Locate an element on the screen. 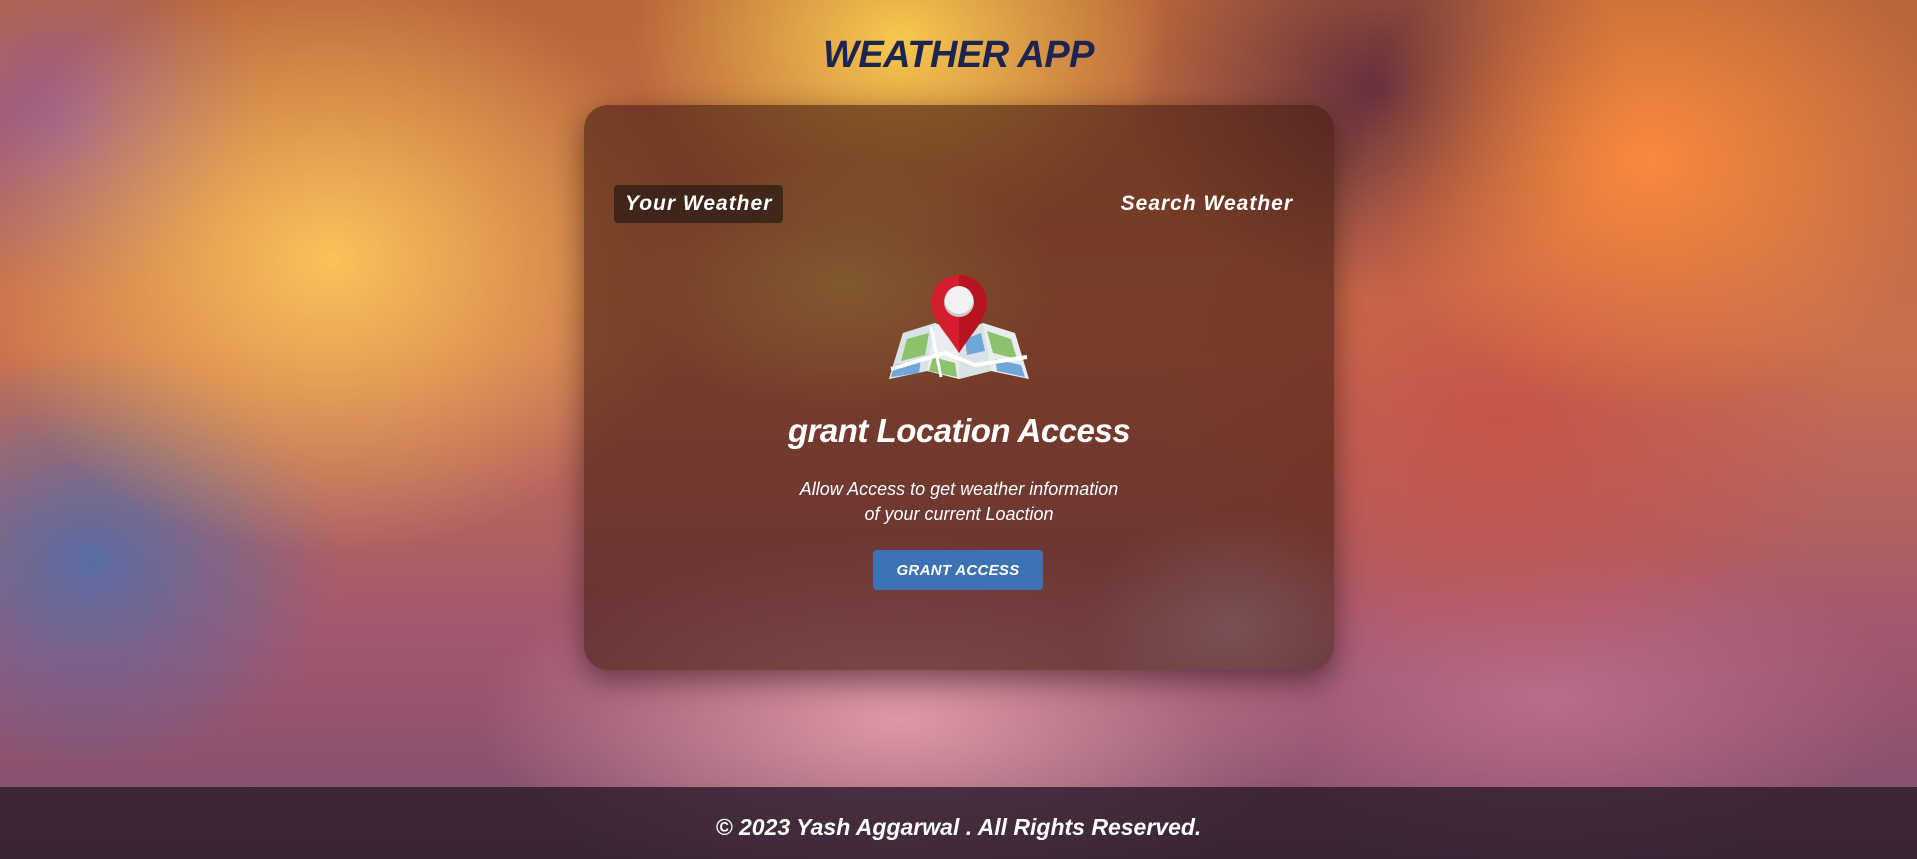 The image size is (1917, 859). grant-description-line-2: of your current Loaction is located at coordinates (959, 514).